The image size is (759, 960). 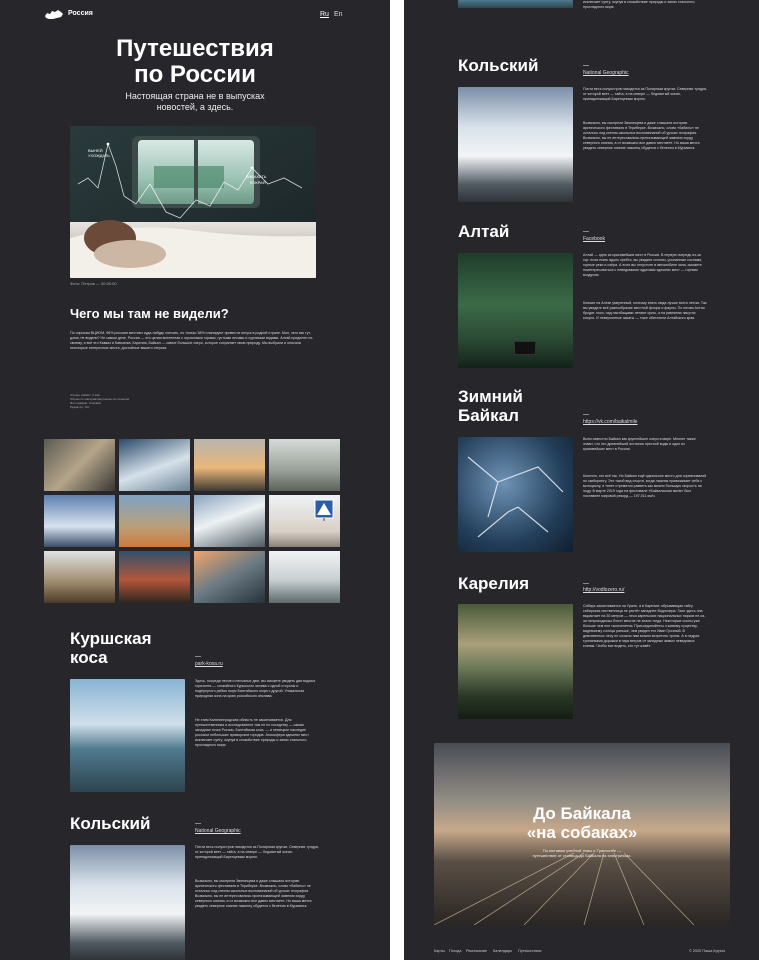 What do you see at coordinates (209, 664) in the screenshot?
I see `kursk-source-link: park-kosa.ru` at bounding box center [209, 664].